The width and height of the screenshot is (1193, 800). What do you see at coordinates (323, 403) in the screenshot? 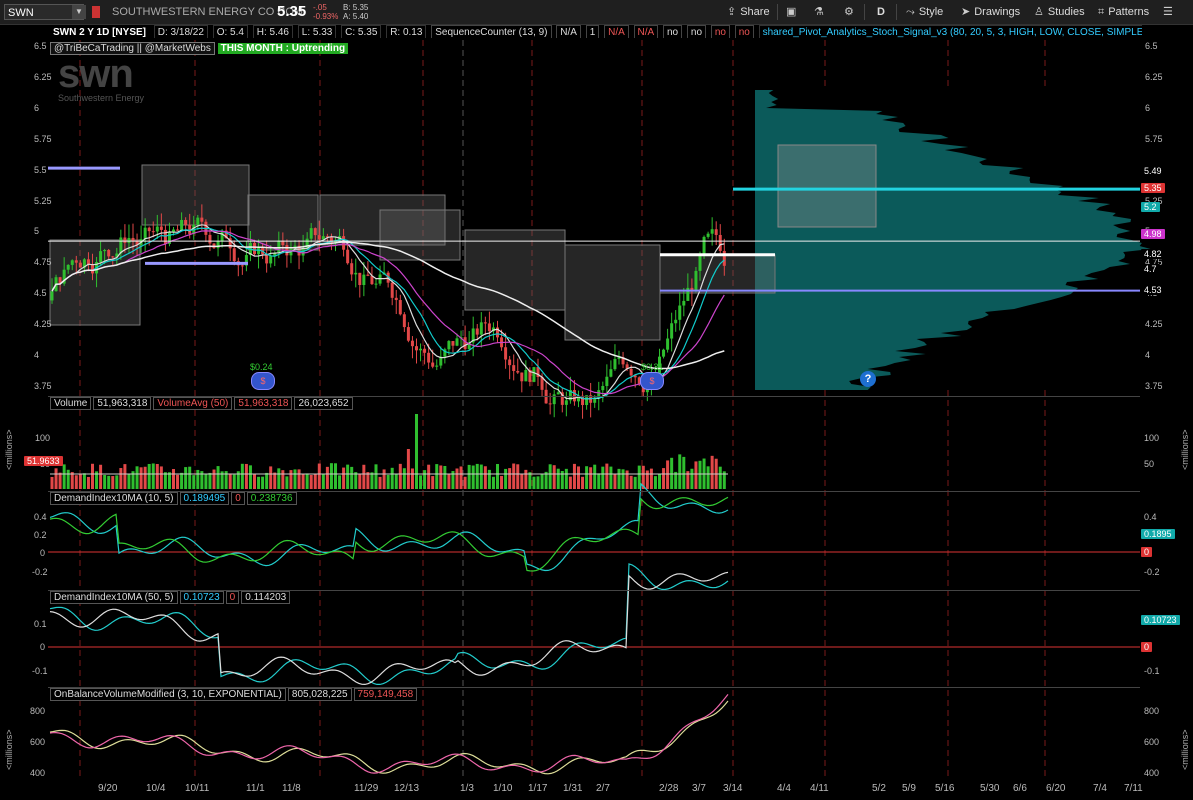
I see `volume-avg2: 26,023,652` at bounding box center [323, 403].